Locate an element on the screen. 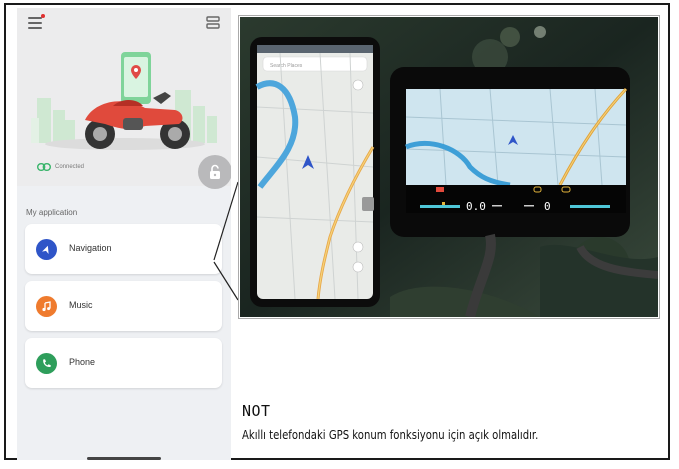  dashboard-speed-value: 0.0 is located at coordinates (476, 206).